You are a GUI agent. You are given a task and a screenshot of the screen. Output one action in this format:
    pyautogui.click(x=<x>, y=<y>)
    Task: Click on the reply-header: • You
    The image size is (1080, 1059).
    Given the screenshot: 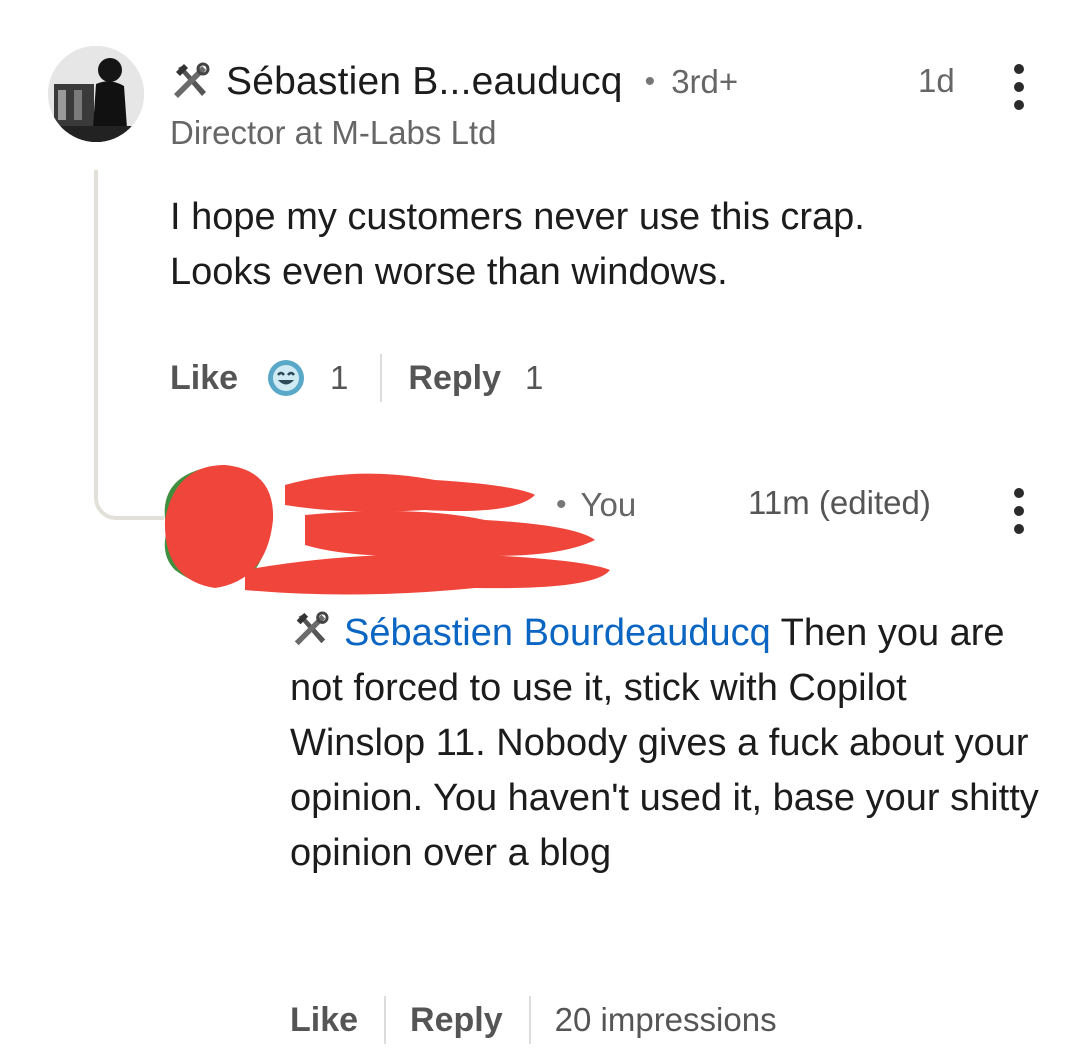 What is the action you would take?
    pyautogui.click(x=596, y=505)
    